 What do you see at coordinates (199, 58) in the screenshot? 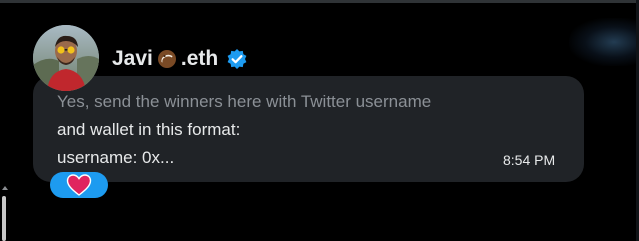
I see `sender-name-suffix: .eth` at bounding box center [199, 58].